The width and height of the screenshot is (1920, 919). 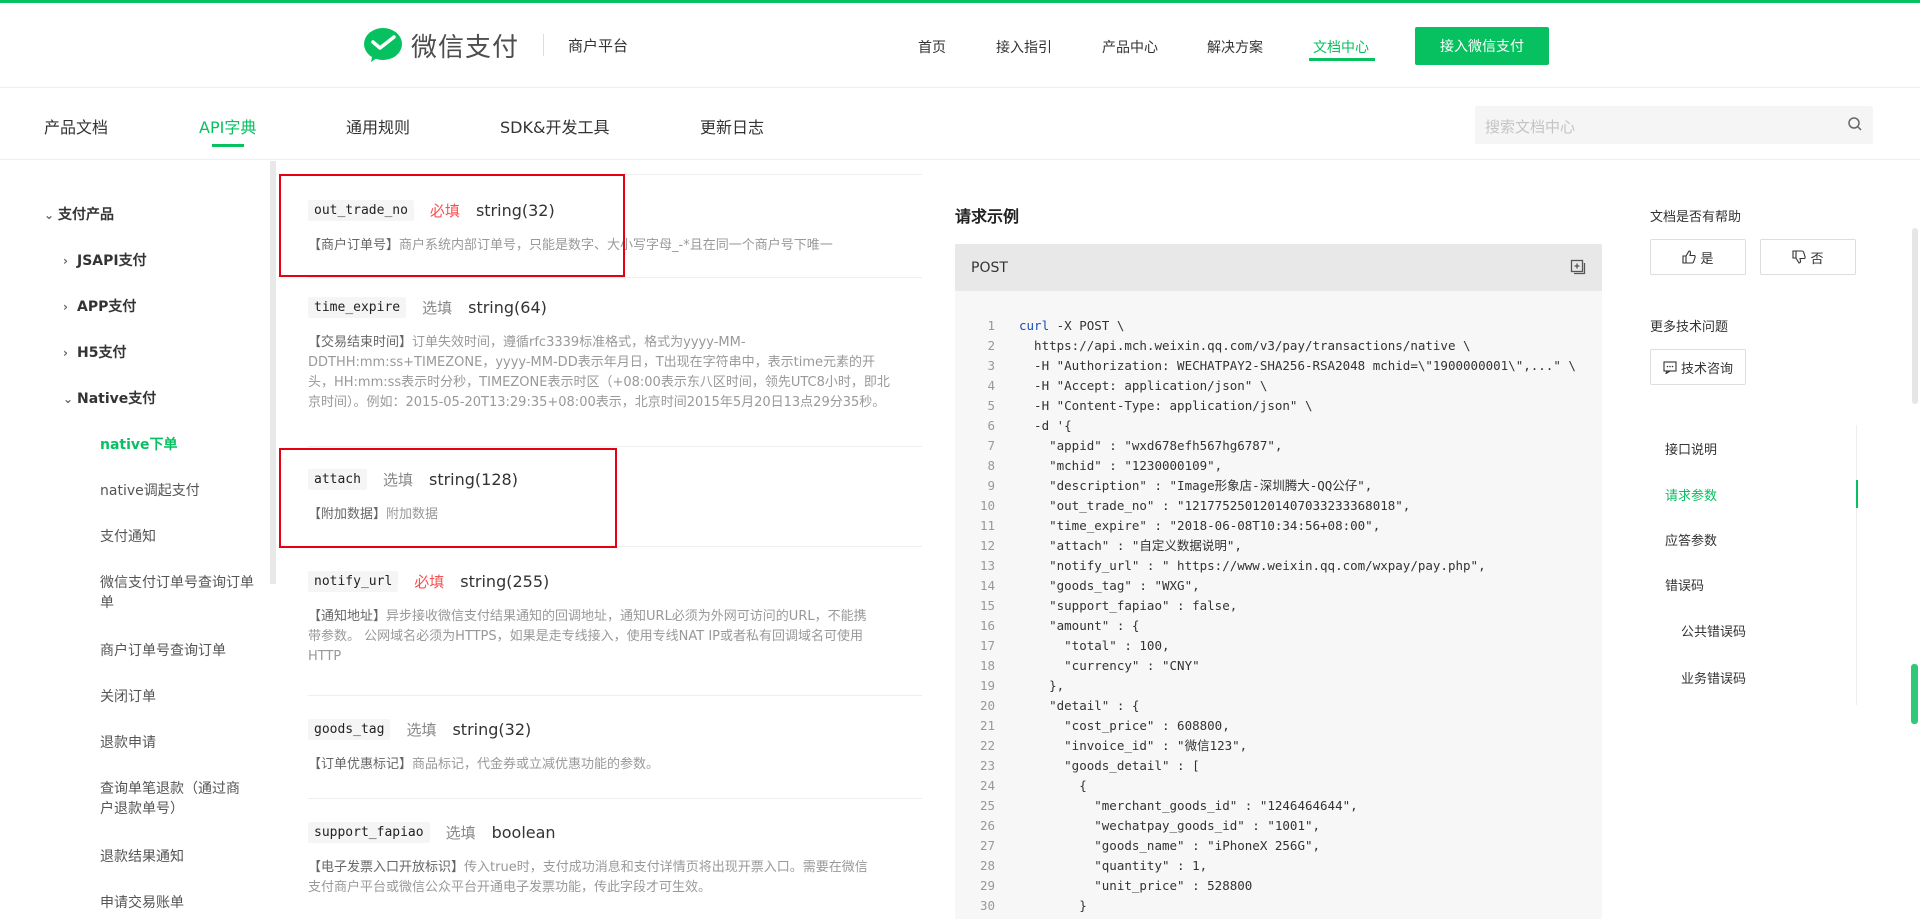 What do you see at coordinates (1278, 886) in the screenshot?
I see `code-line: 29 "unit_price" : 528800` at bounding box center [1278, 886].